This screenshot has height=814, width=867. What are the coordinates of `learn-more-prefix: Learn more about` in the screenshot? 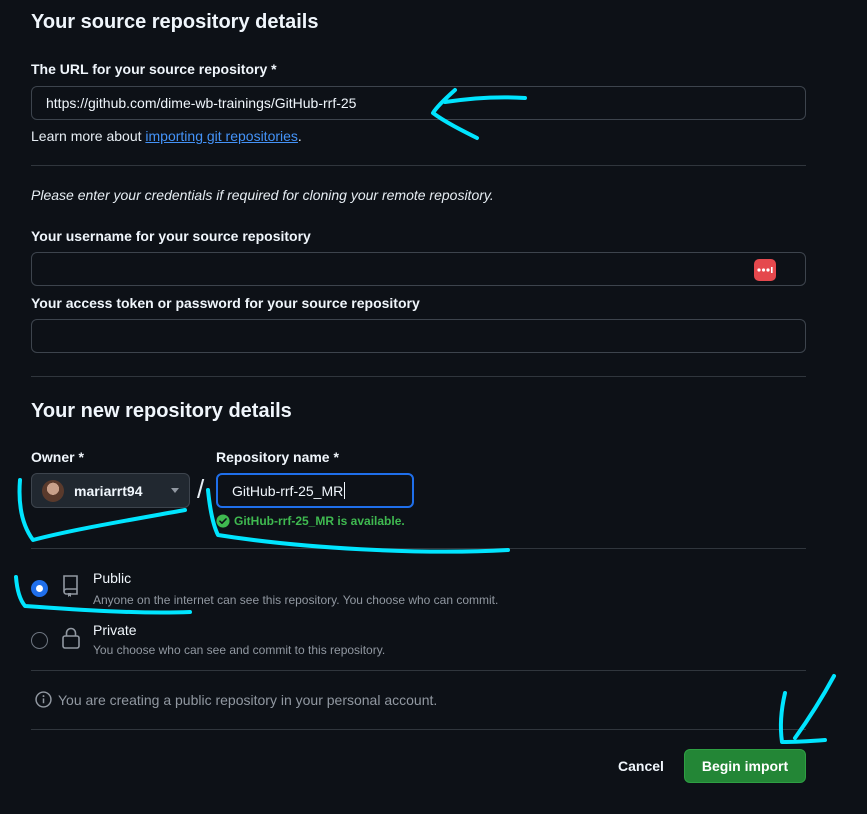 It's located at (88, 136).